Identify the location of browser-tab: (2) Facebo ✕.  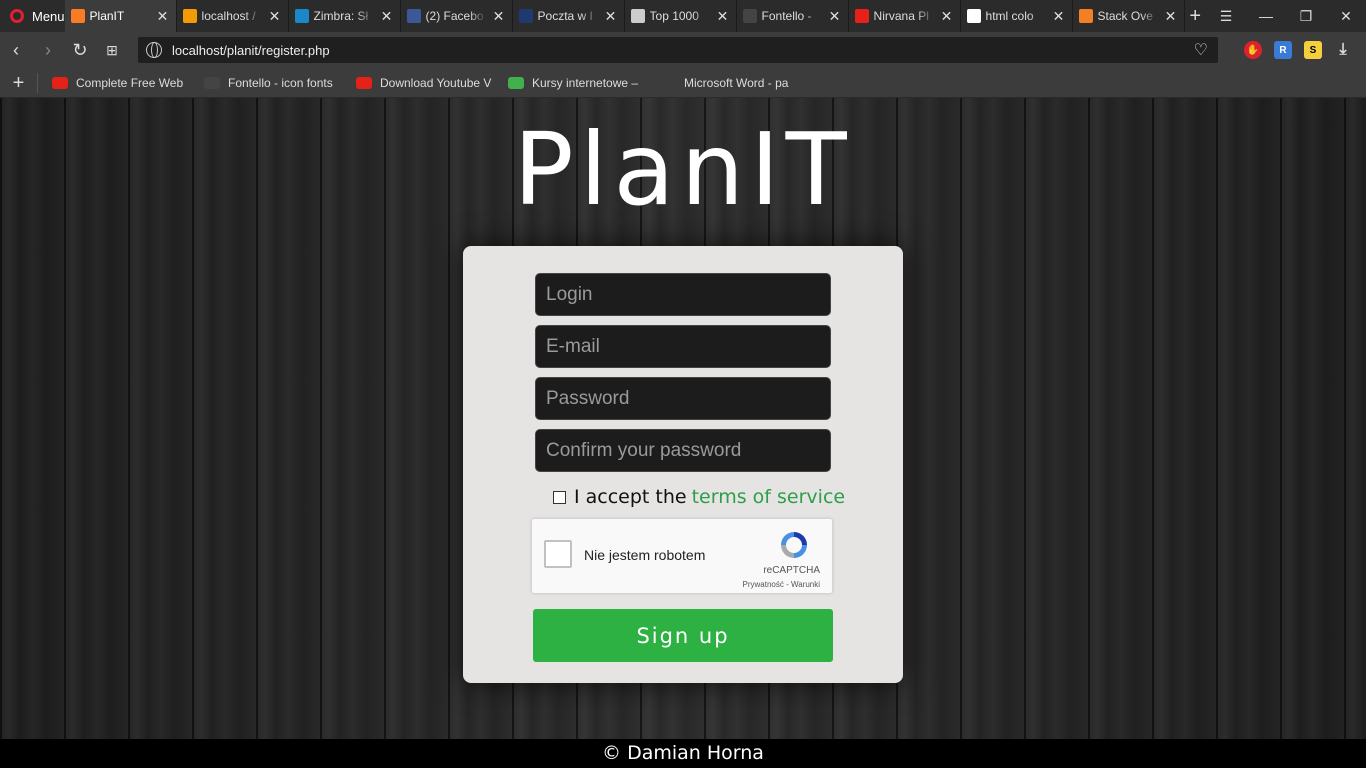
(457, 16).